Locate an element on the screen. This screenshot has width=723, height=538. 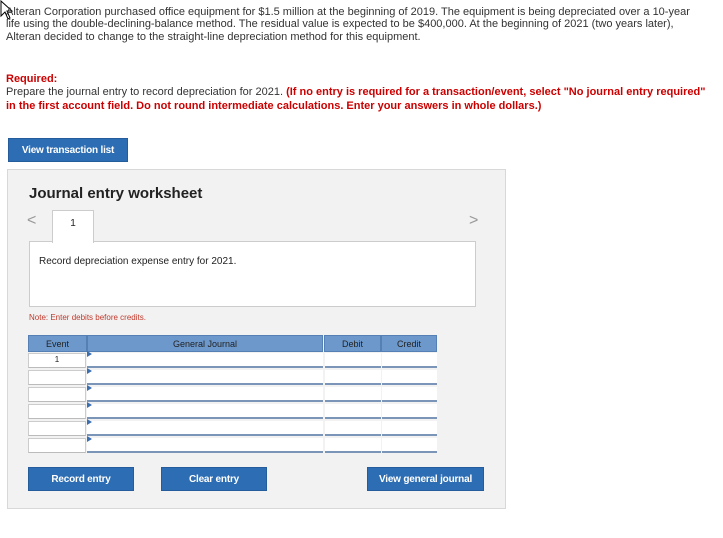
header-debit: Debit is located at coordinates (352, 343).